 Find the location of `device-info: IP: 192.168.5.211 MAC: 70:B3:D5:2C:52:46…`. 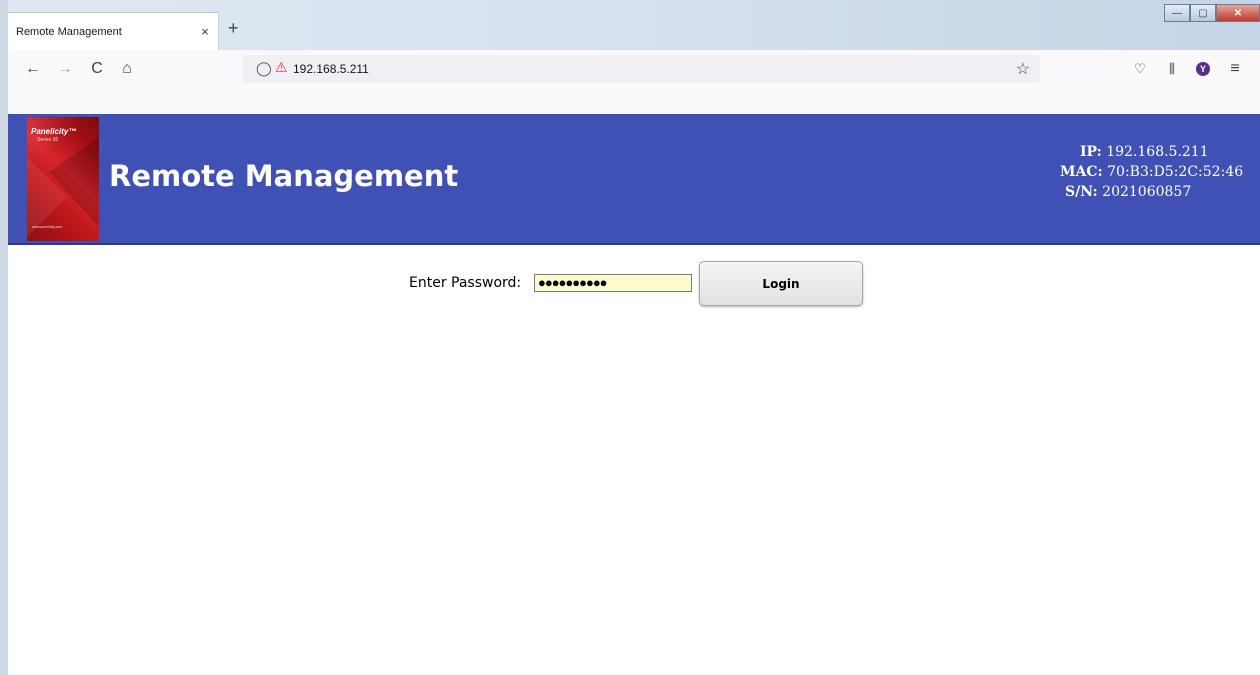

device-info: IP: 192.168.5.211 MAC: 70:B3:D5:2C:52:46… is located at coordinates (1160, 172).